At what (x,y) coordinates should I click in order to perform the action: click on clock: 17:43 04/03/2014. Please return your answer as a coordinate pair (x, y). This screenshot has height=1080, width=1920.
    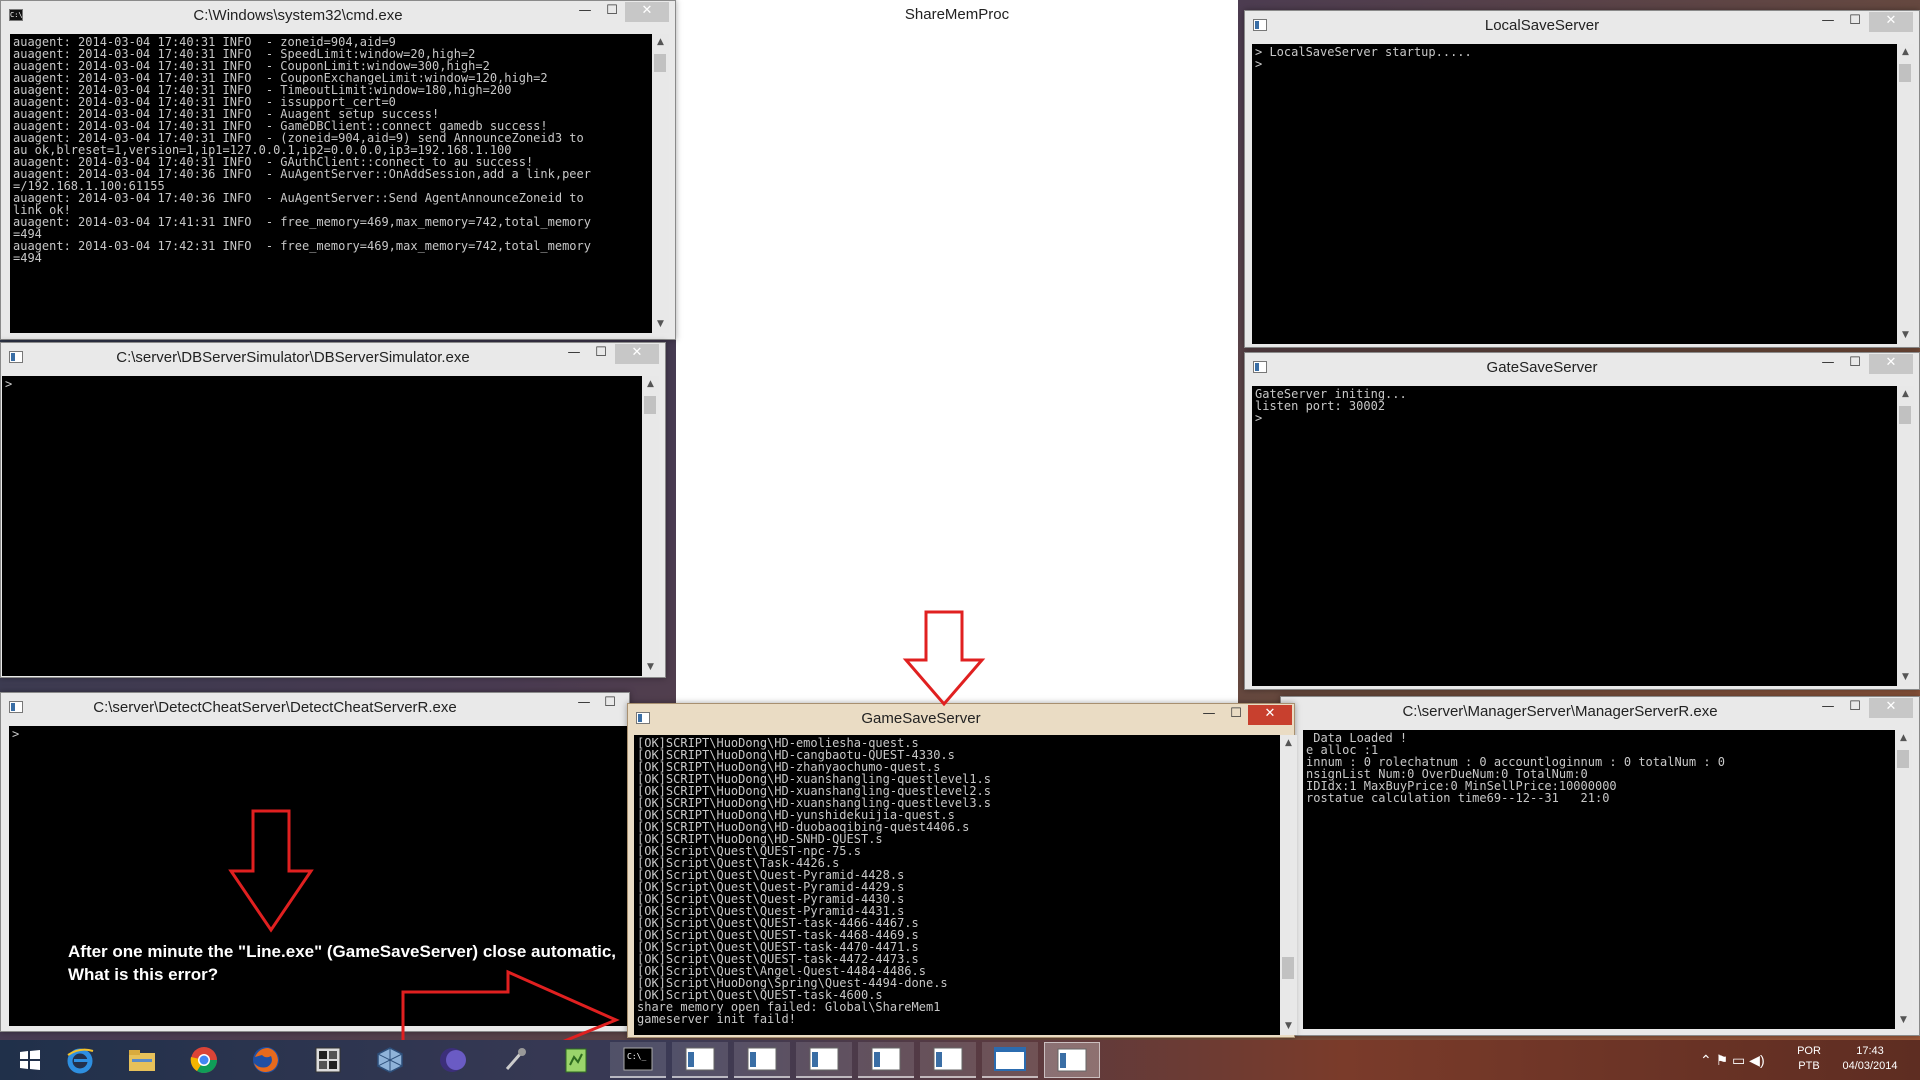
    Looking at the image, I should click on (1870, 1058).